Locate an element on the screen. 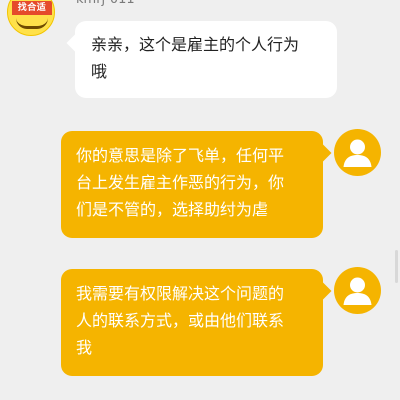  agent-avatar: 找合适 is located at coordinates (31, 18).